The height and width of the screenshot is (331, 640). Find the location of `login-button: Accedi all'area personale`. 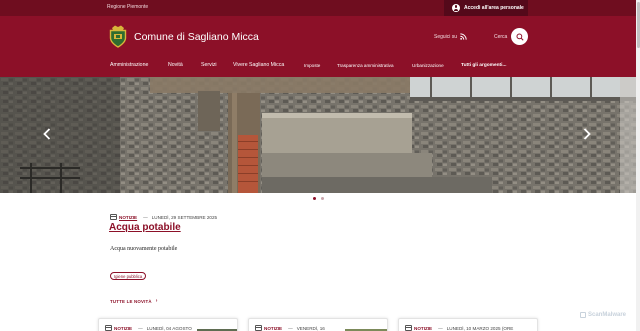

login-button: Accedi all'area personale is located at coordinates (486, 8).